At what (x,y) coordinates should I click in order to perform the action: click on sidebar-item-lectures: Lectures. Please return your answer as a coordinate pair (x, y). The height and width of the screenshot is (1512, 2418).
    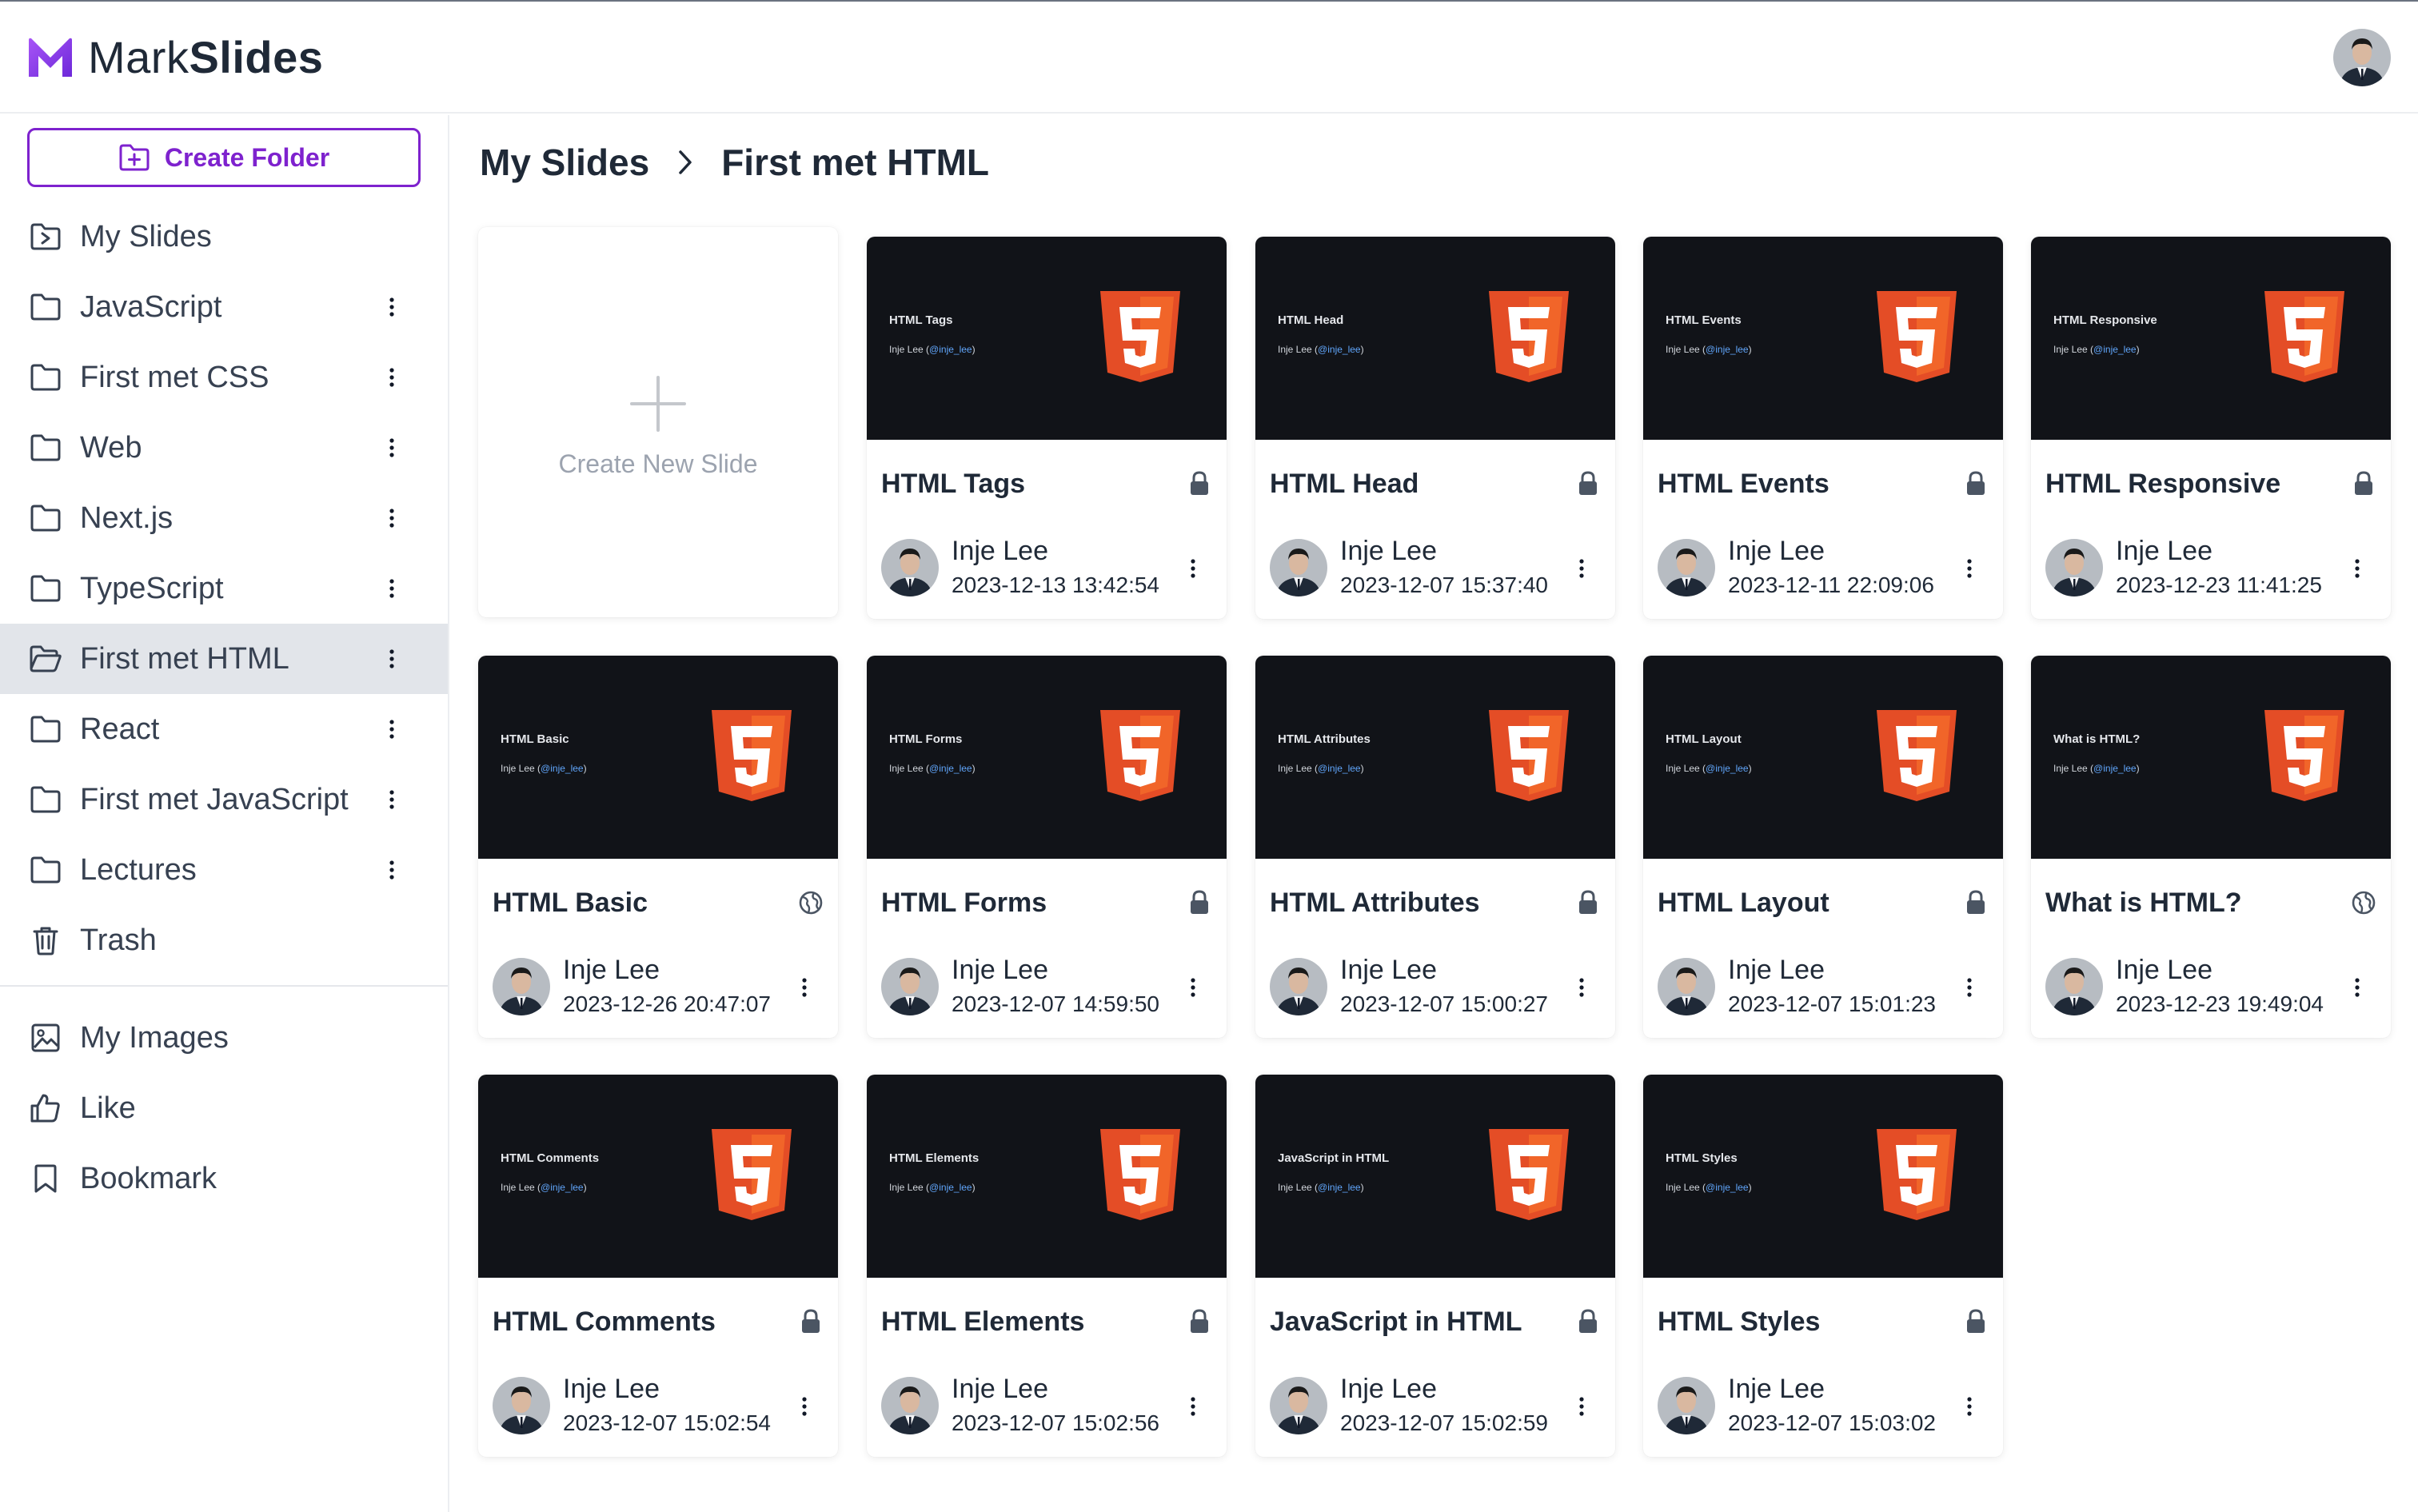
    Looking at the image, I should click on (224, 870).